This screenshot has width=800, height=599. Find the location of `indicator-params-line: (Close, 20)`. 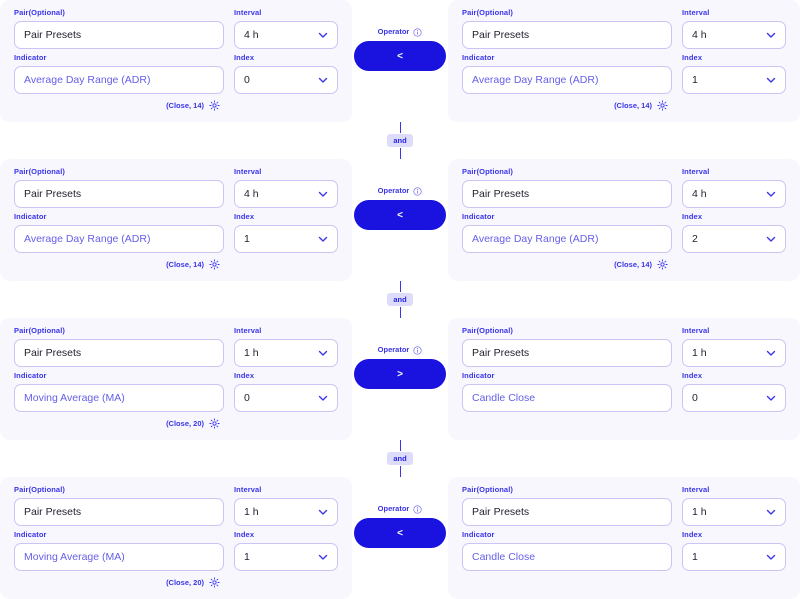

indicator-params-line: (Close, 20) is located at coordinates (176, 582).